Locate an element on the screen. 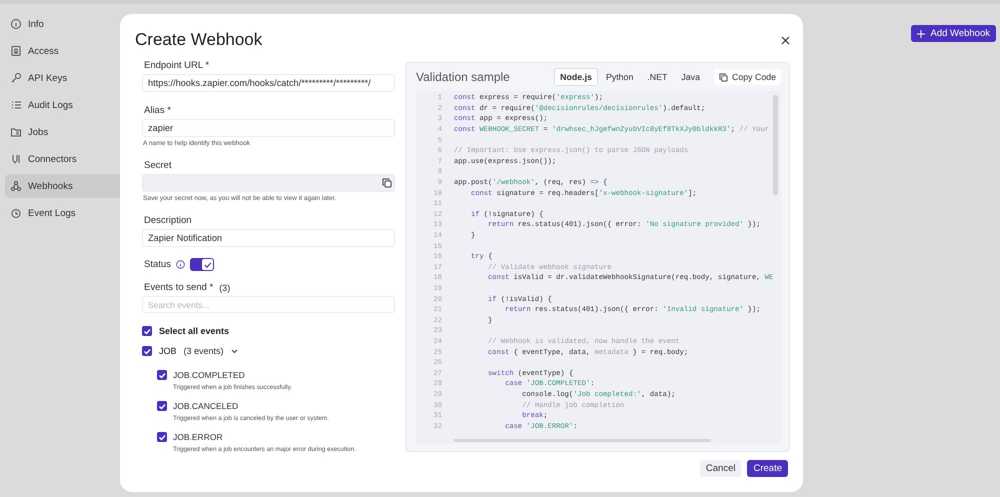 This screenshot has width=1000, height=497. language-tab: .NET is located at coordinates (657, 77).